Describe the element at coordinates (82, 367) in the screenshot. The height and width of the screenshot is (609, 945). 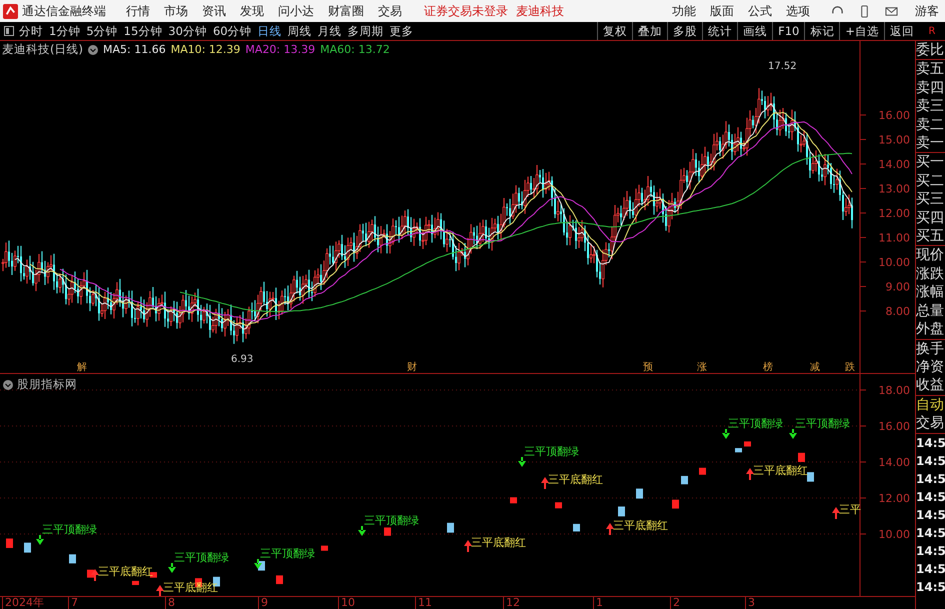
I see `event-marker: 解` at that location.